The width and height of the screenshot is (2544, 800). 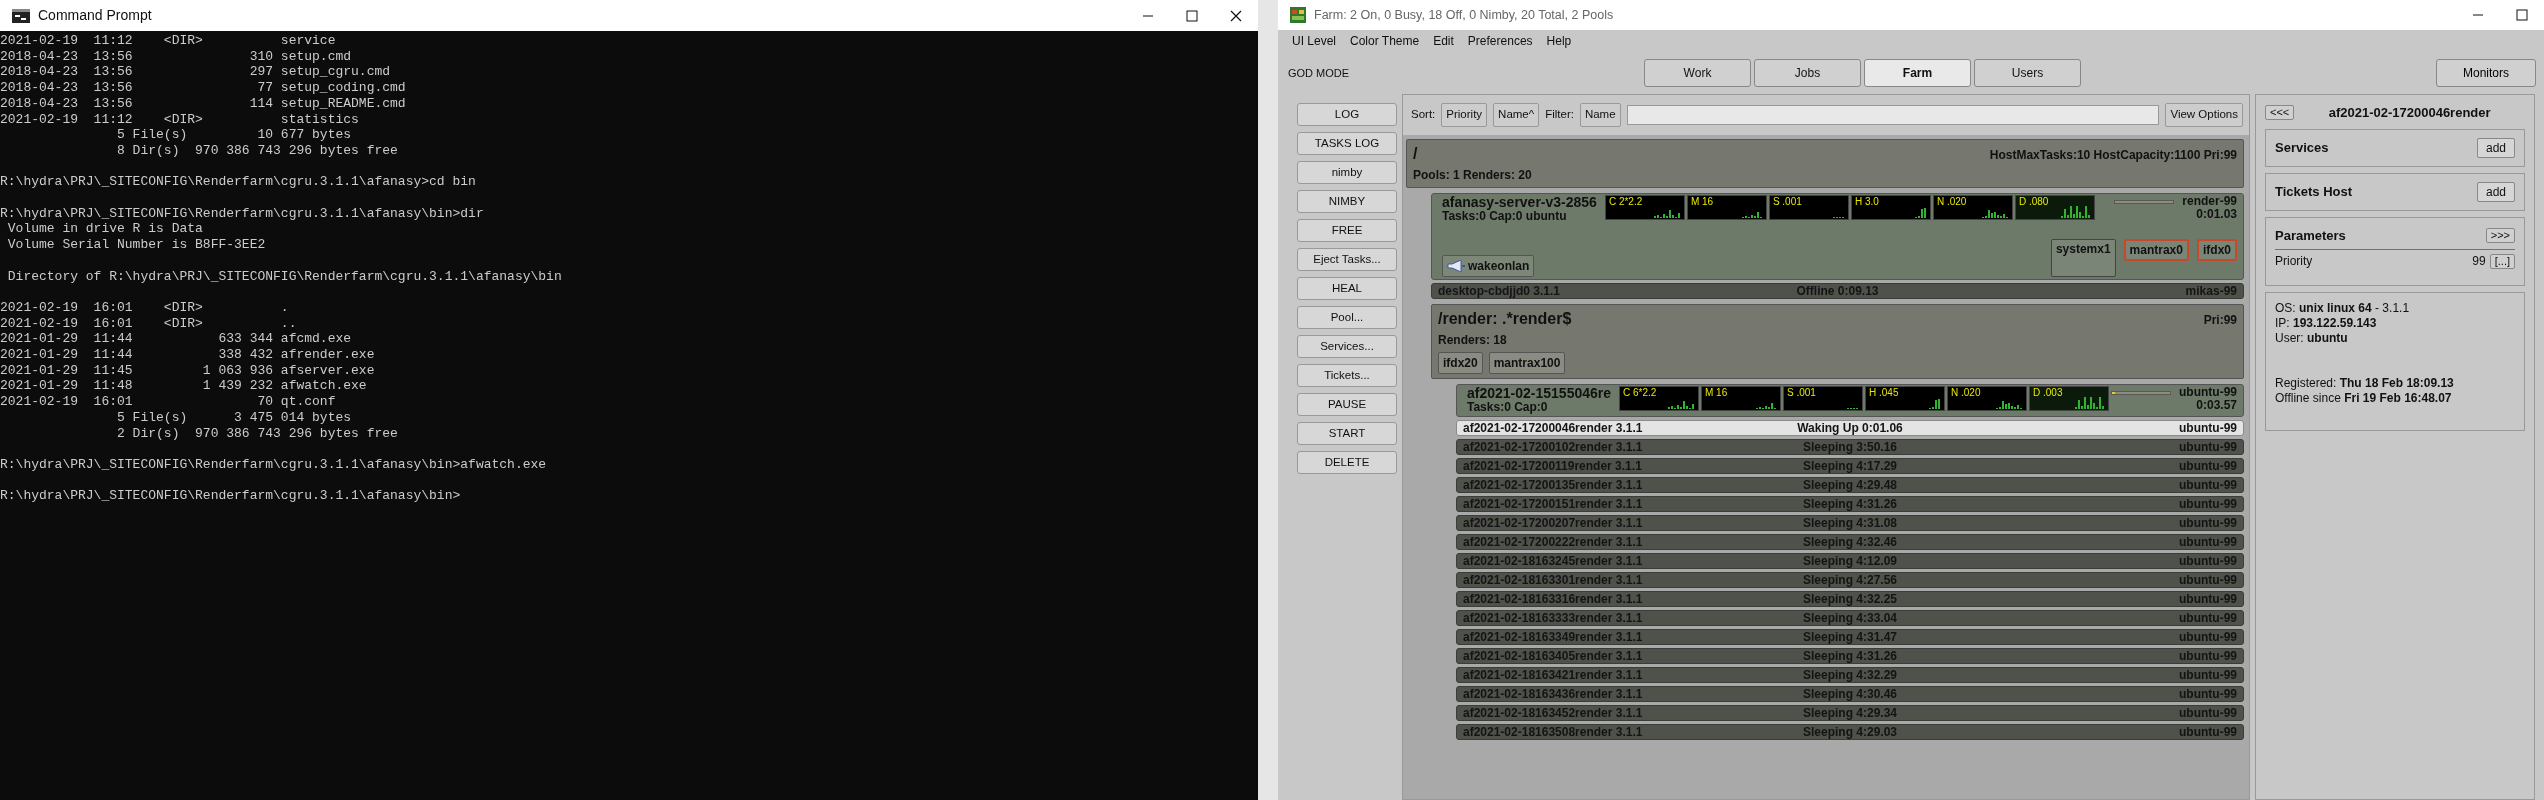 I want to click on filter-field-button: Name, so click(x=1600, y=115).